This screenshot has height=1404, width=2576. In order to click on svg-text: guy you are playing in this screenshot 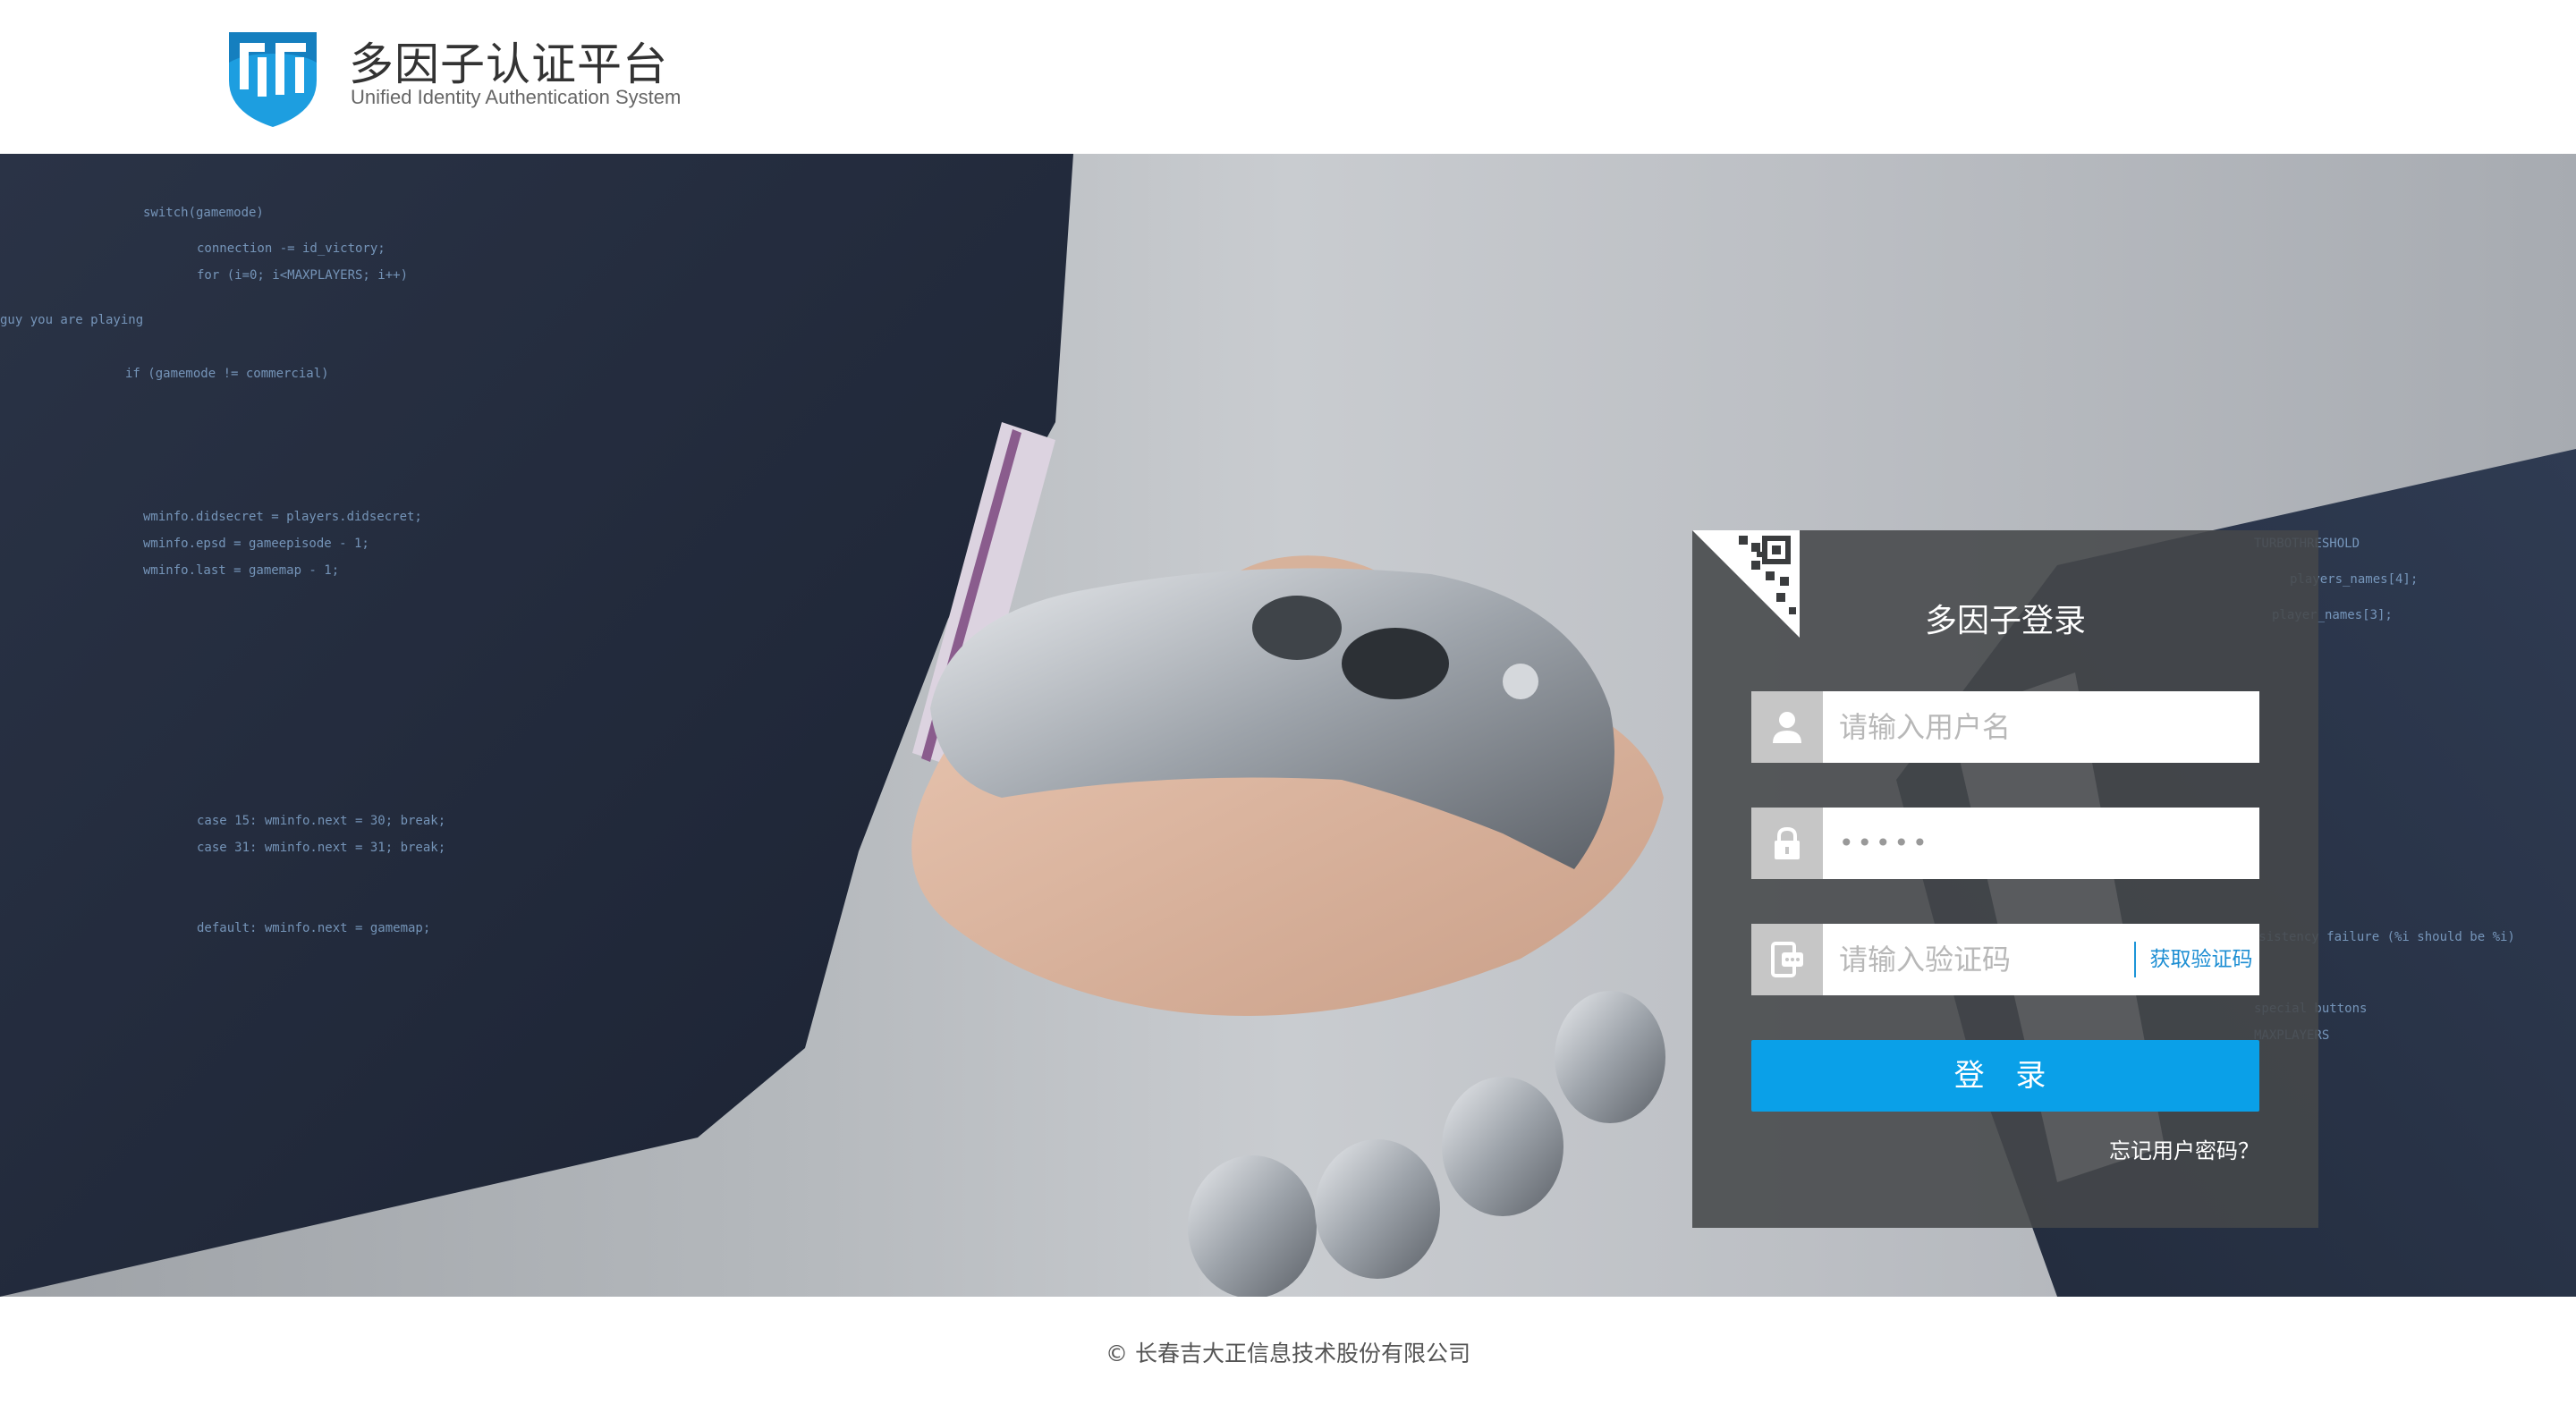, I will do `click(71, 320)`.